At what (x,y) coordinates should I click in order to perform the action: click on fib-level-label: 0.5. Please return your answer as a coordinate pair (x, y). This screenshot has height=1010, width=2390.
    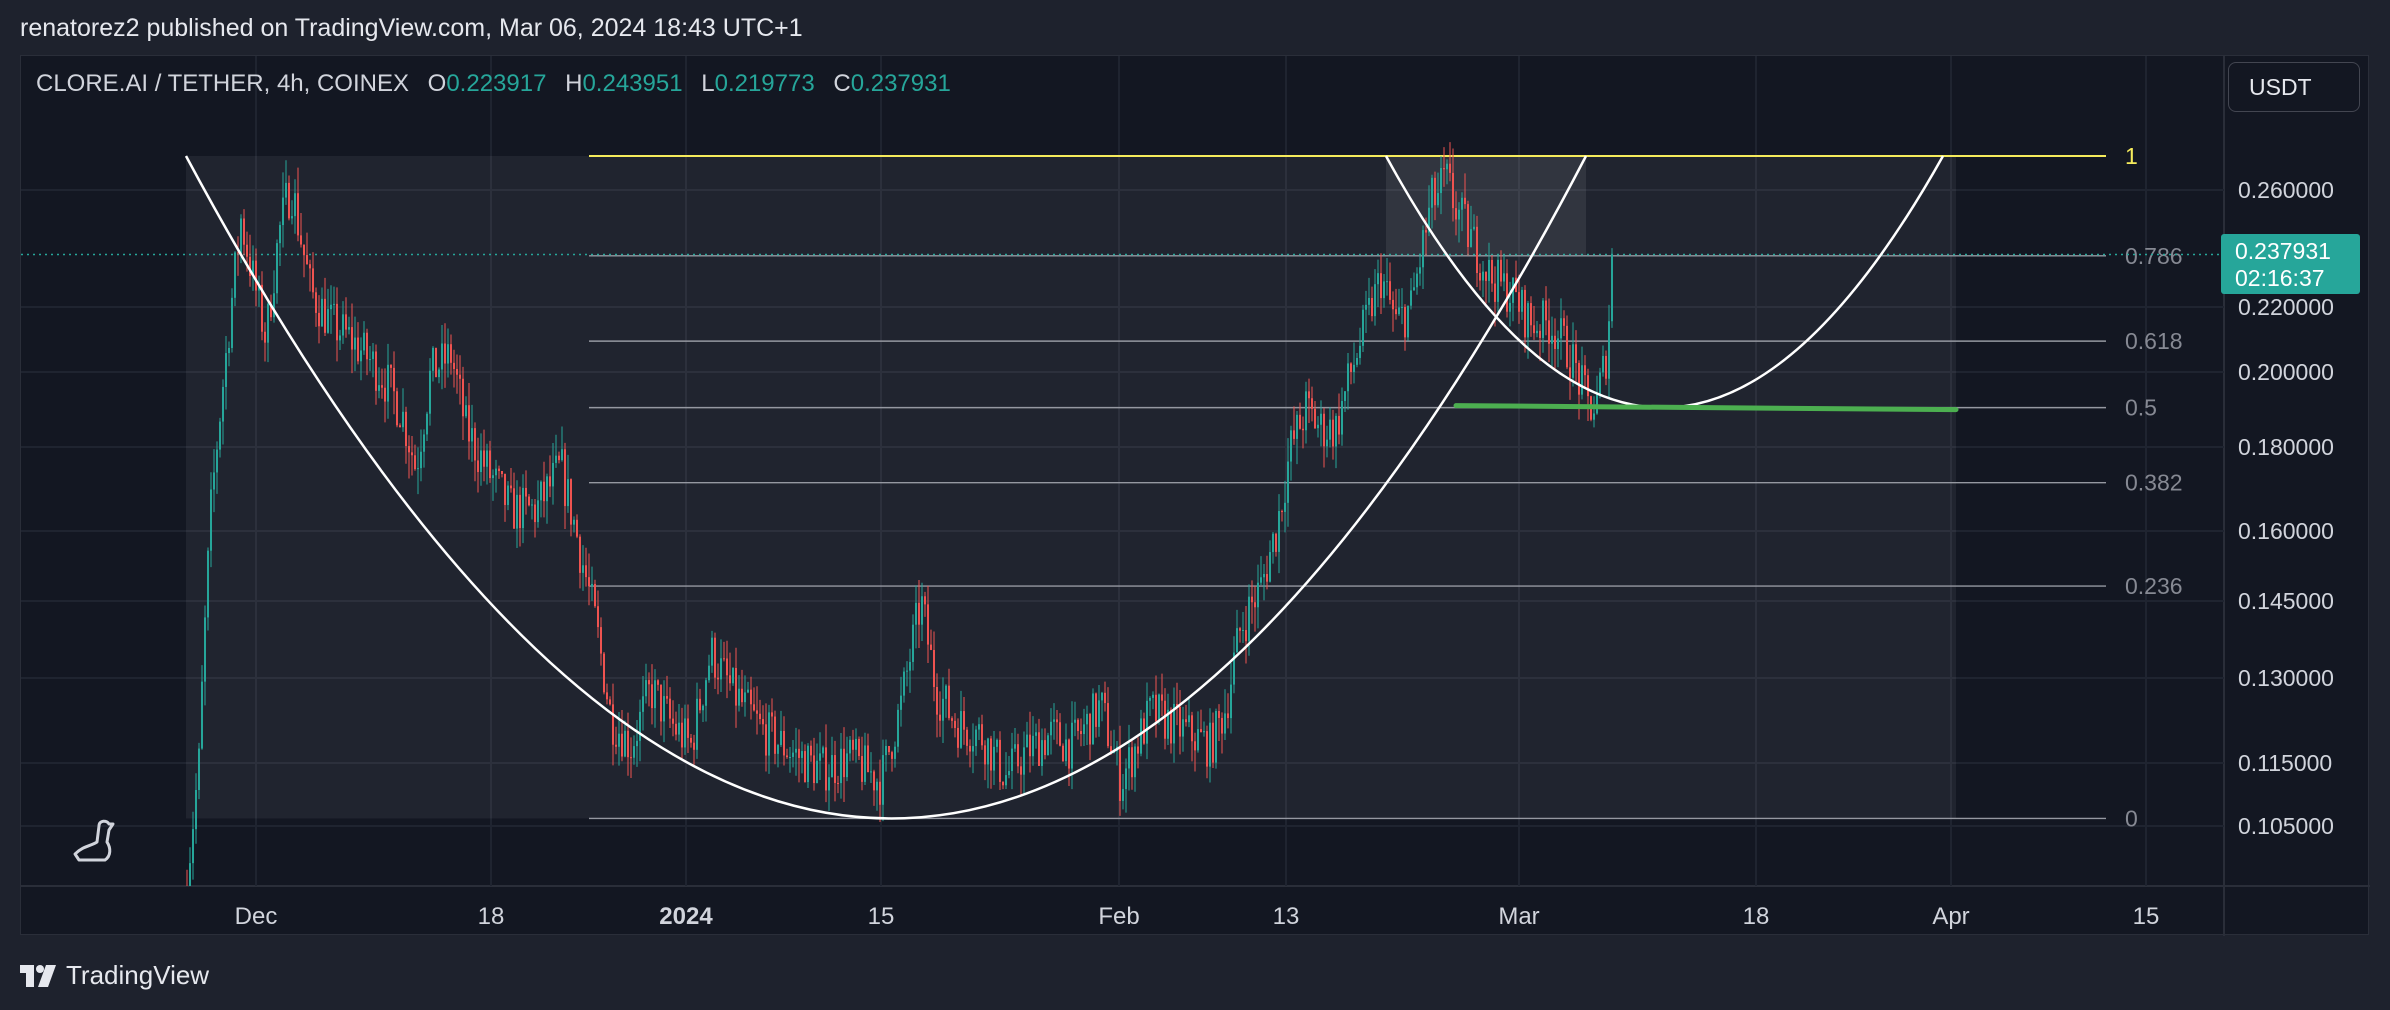
    Looking at the image, I should click on (2141, 408).